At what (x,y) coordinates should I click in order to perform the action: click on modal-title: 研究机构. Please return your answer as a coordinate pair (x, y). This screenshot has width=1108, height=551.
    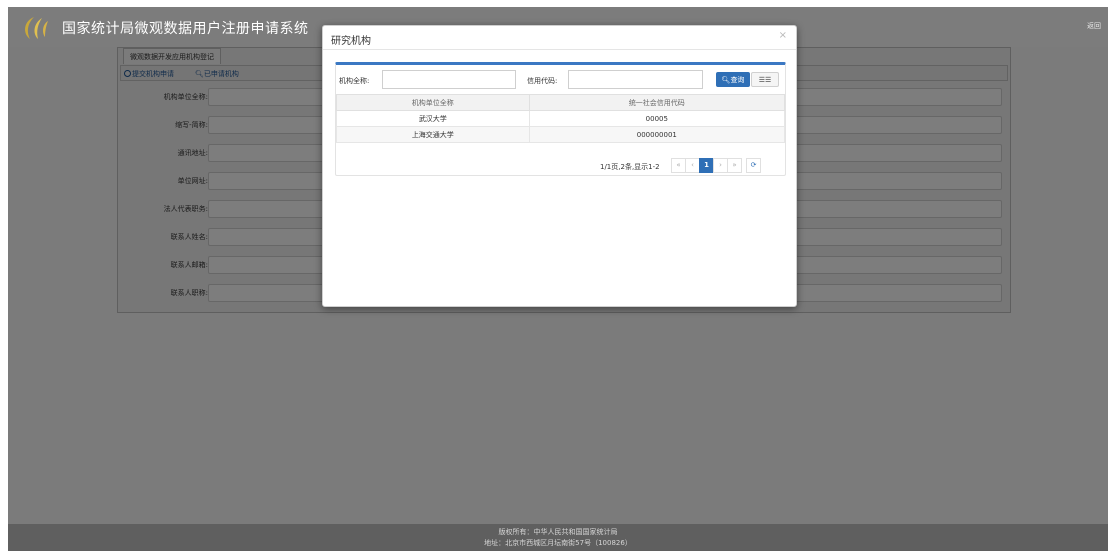
    Looking at the image, I should click on (351, 41).